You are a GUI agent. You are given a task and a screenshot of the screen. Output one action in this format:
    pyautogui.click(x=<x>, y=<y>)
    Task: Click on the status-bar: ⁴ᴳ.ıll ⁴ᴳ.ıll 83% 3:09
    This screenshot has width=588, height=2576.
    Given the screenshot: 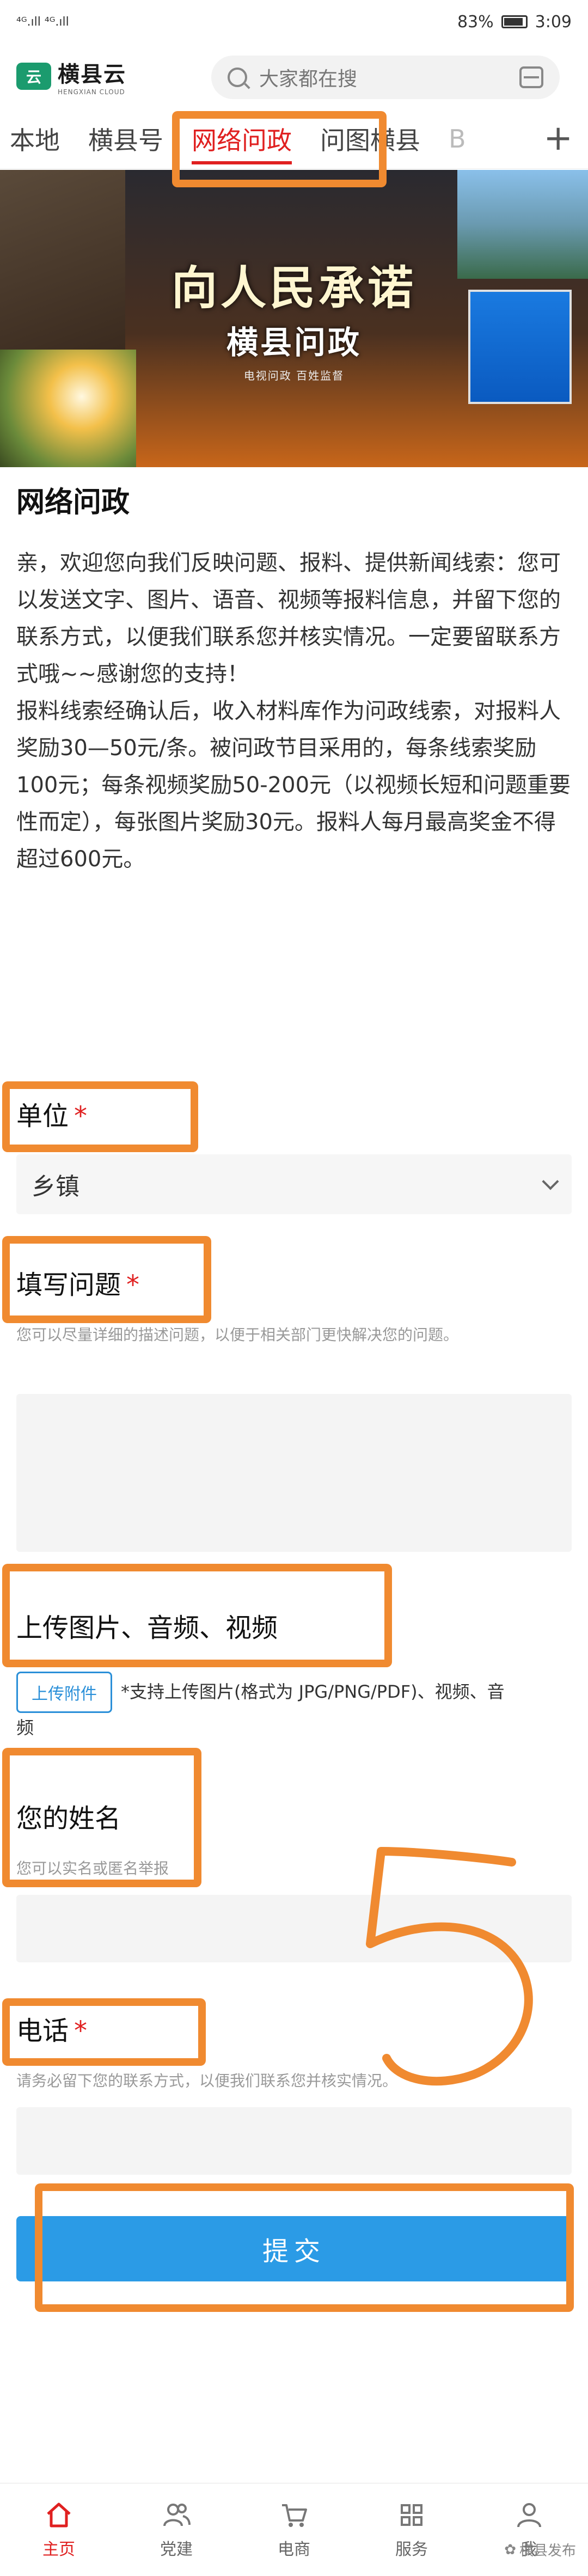 What is the action you would take?
    pyautogui.click(x=294, y=22)
    